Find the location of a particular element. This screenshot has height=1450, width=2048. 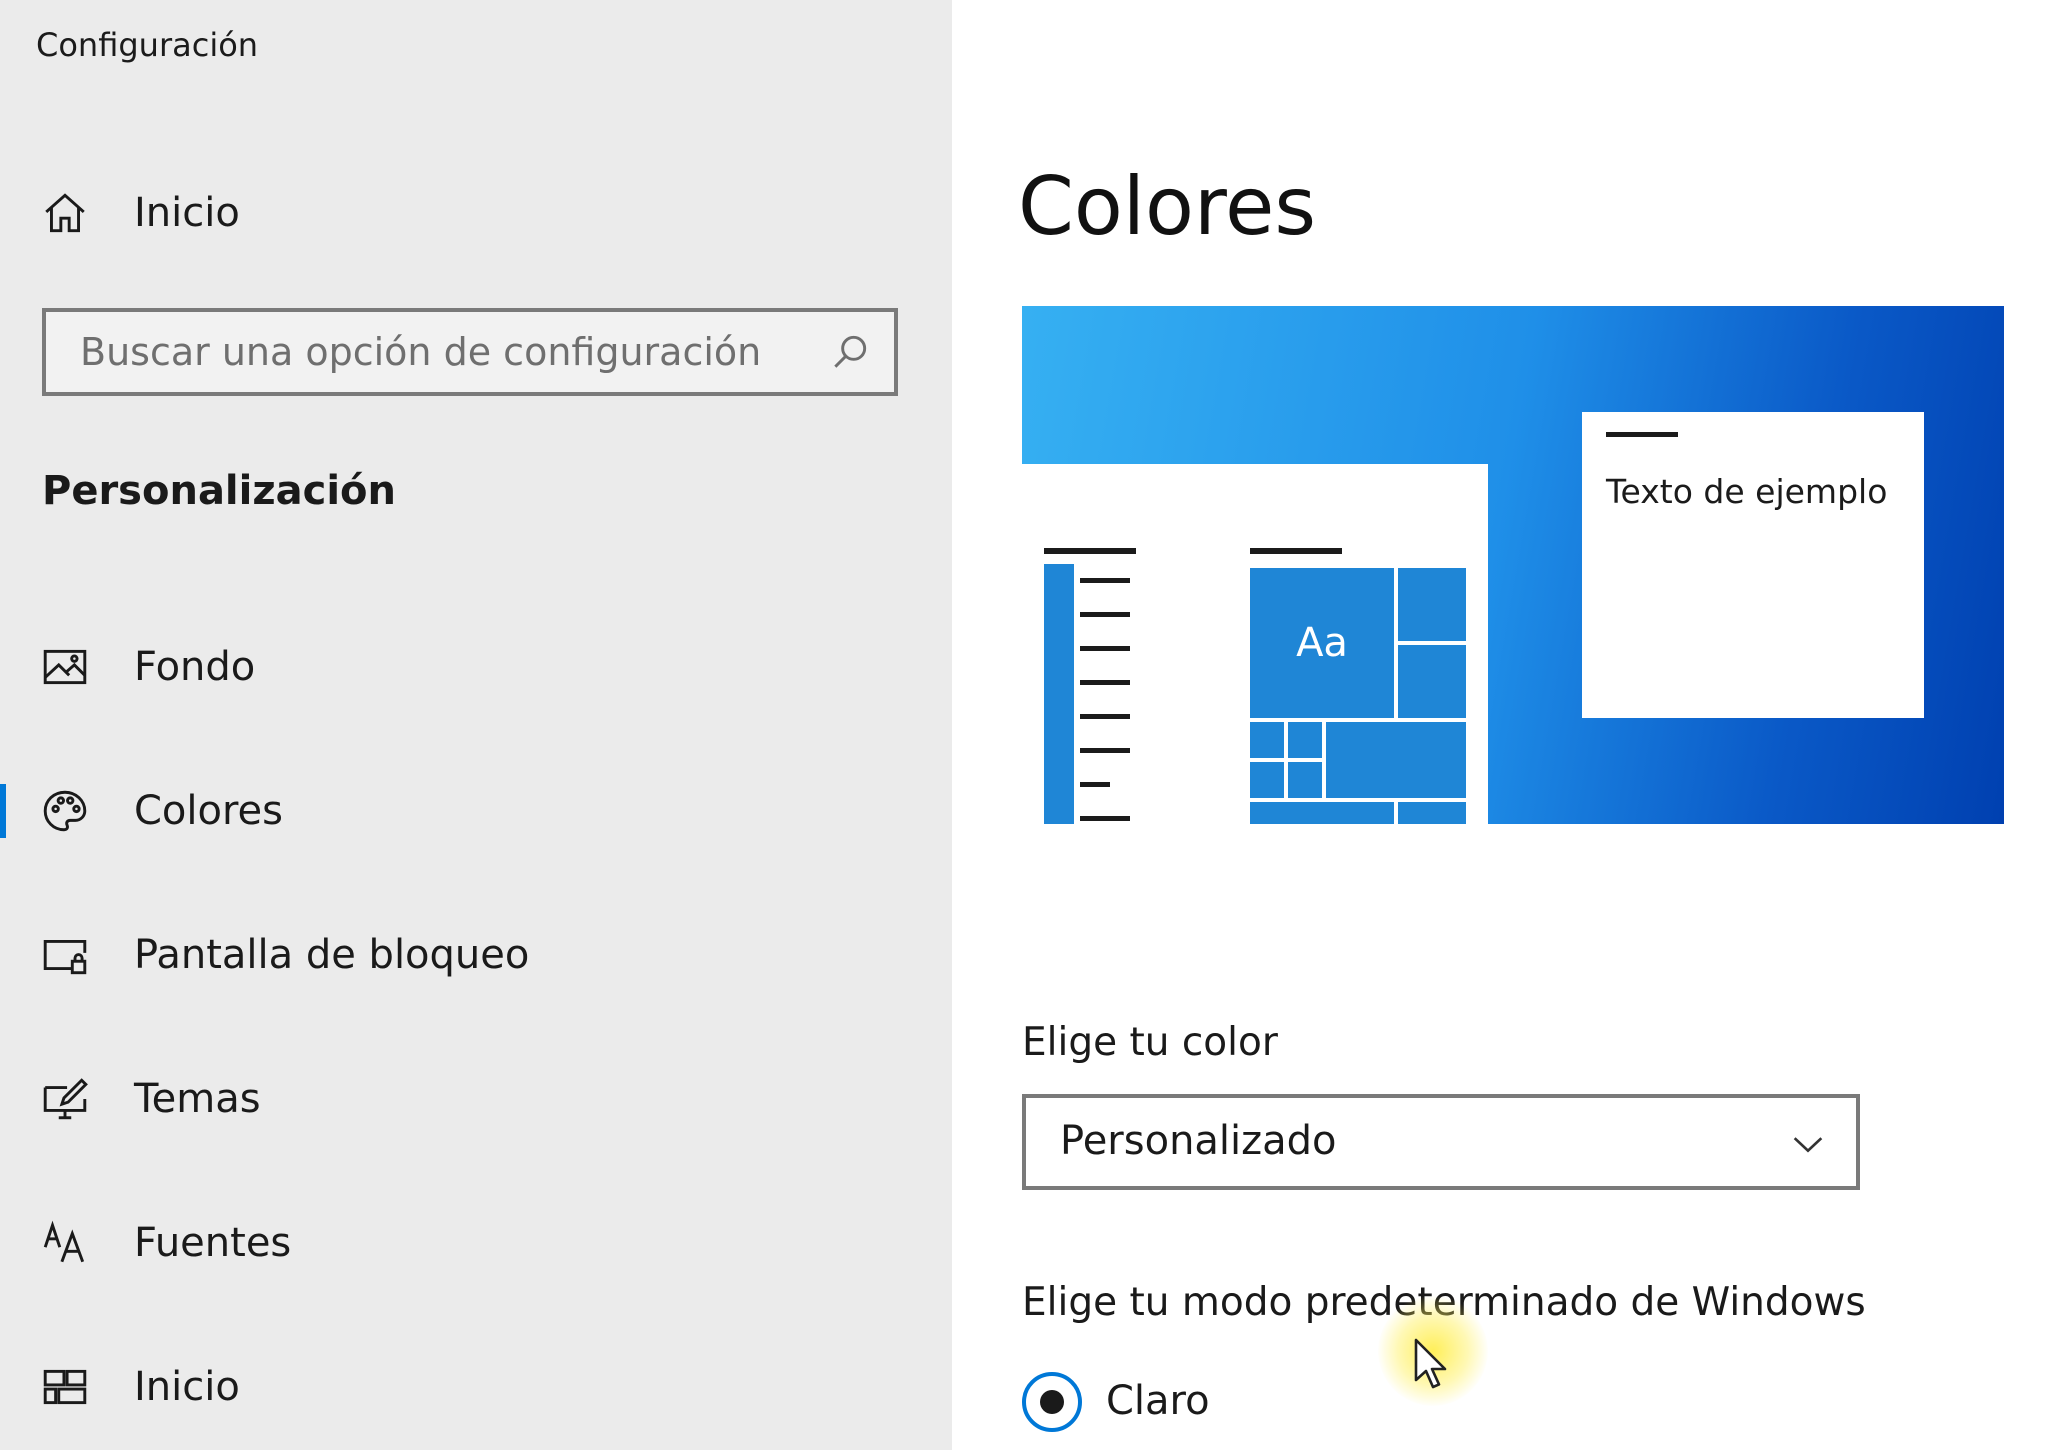

preview-sample-titlebar is located at coordinates (1642, 434).